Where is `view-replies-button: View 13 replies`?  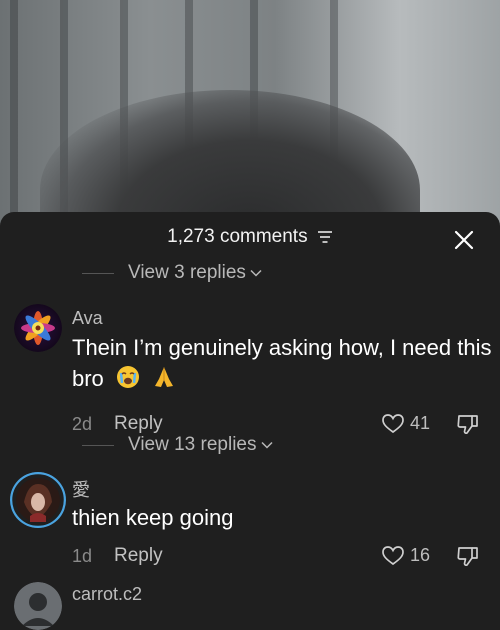
view-replies-button: View 13 replies is located at coordinates (177, 445).